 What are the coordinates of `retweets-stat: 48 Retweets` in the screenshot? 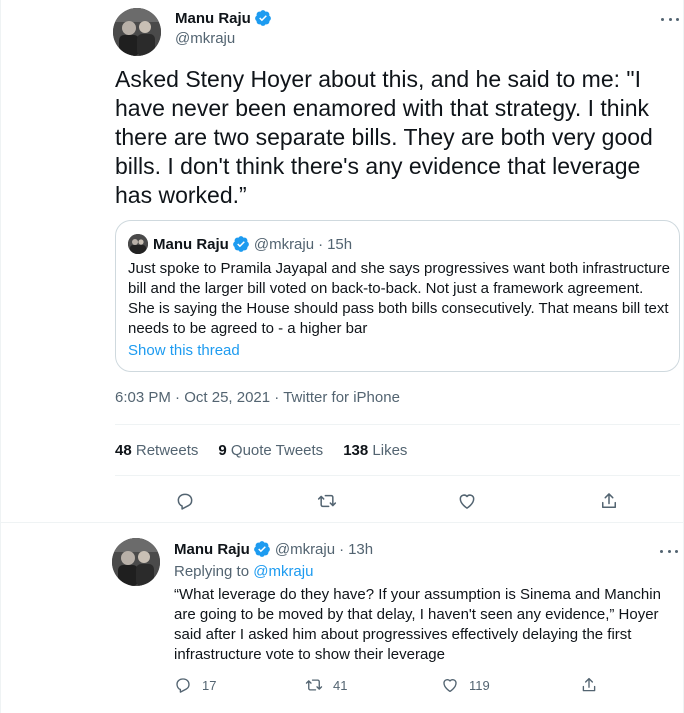 It's located at (156, 450).